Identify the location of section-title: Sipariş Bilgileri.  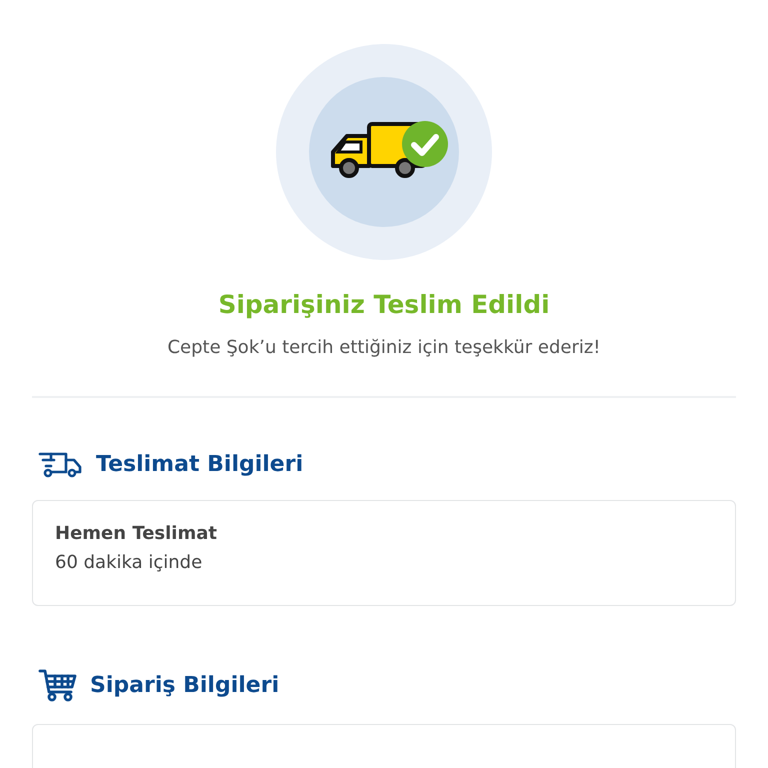
(185, 685).